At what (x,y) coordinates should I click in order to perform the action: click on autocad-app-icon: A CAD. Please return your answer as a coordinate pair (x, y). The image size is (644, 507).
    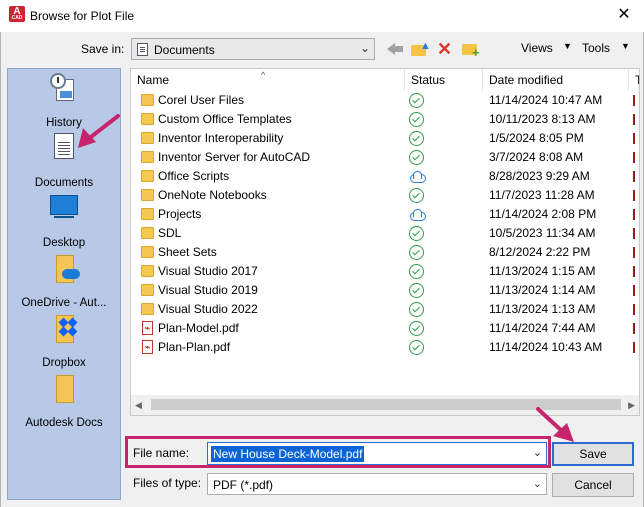
    Looking at the image, I should click on (17, 14).